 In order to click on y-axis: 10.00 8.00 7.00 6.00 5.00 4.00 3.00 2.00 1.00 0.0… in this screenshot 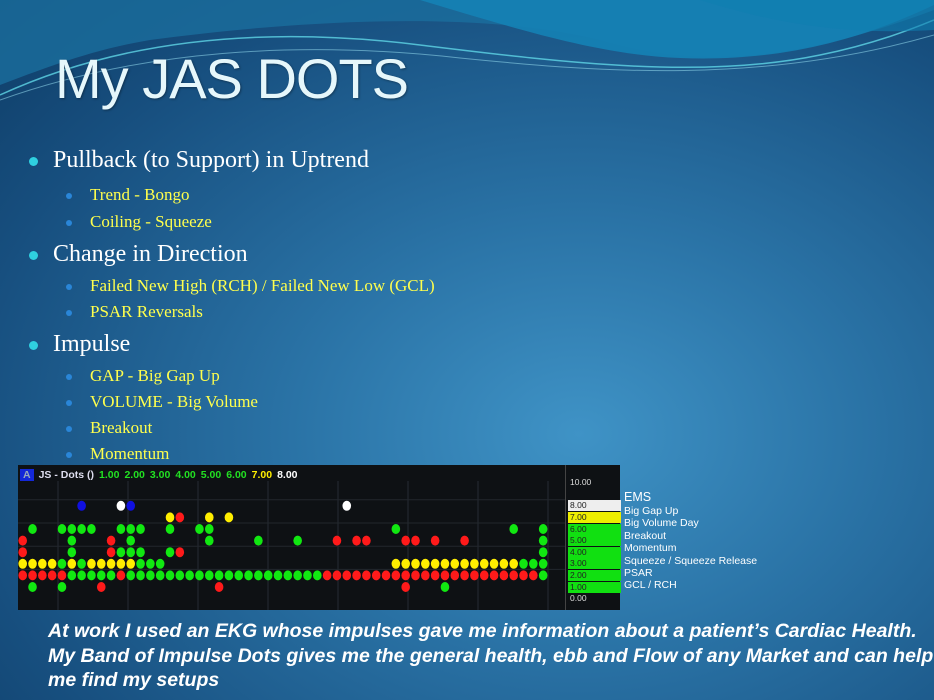, I will do `click(593, 537)`.